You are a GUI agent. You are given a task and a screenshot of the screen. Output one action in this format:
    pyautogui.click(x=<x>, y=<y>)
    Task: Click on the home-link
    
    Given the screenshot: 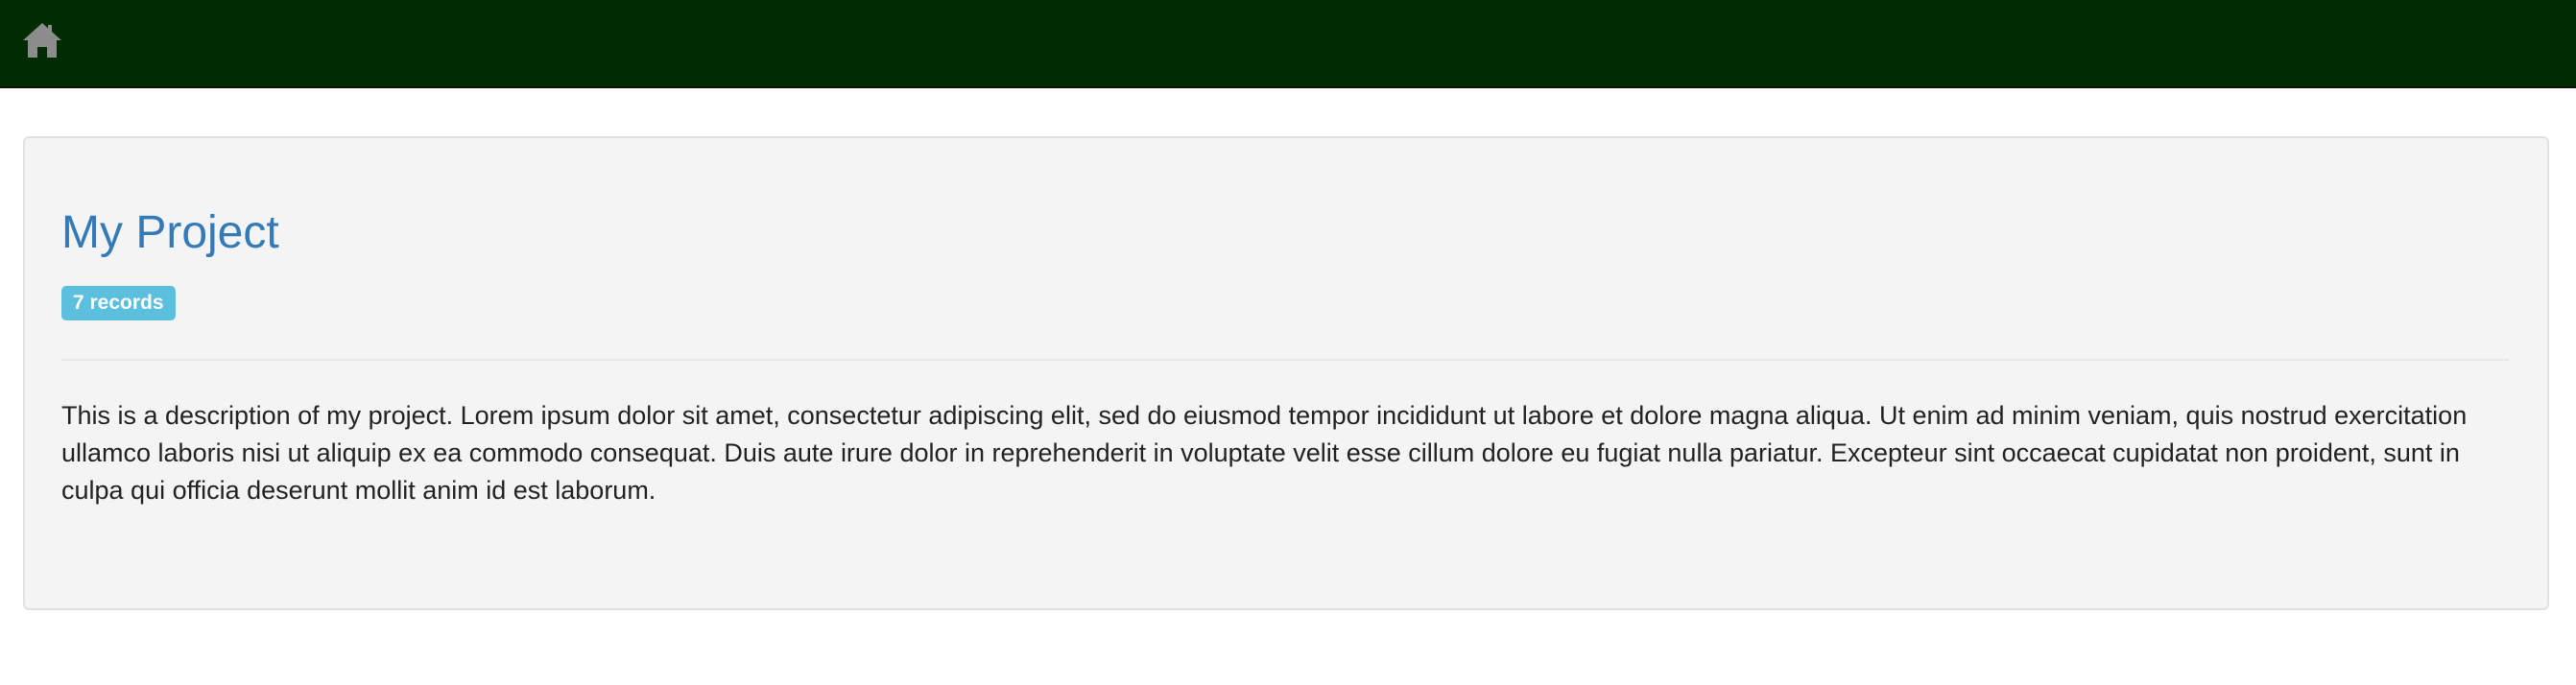 What is the action you would take?
    pyautogui.click(x=42, y=42)
    